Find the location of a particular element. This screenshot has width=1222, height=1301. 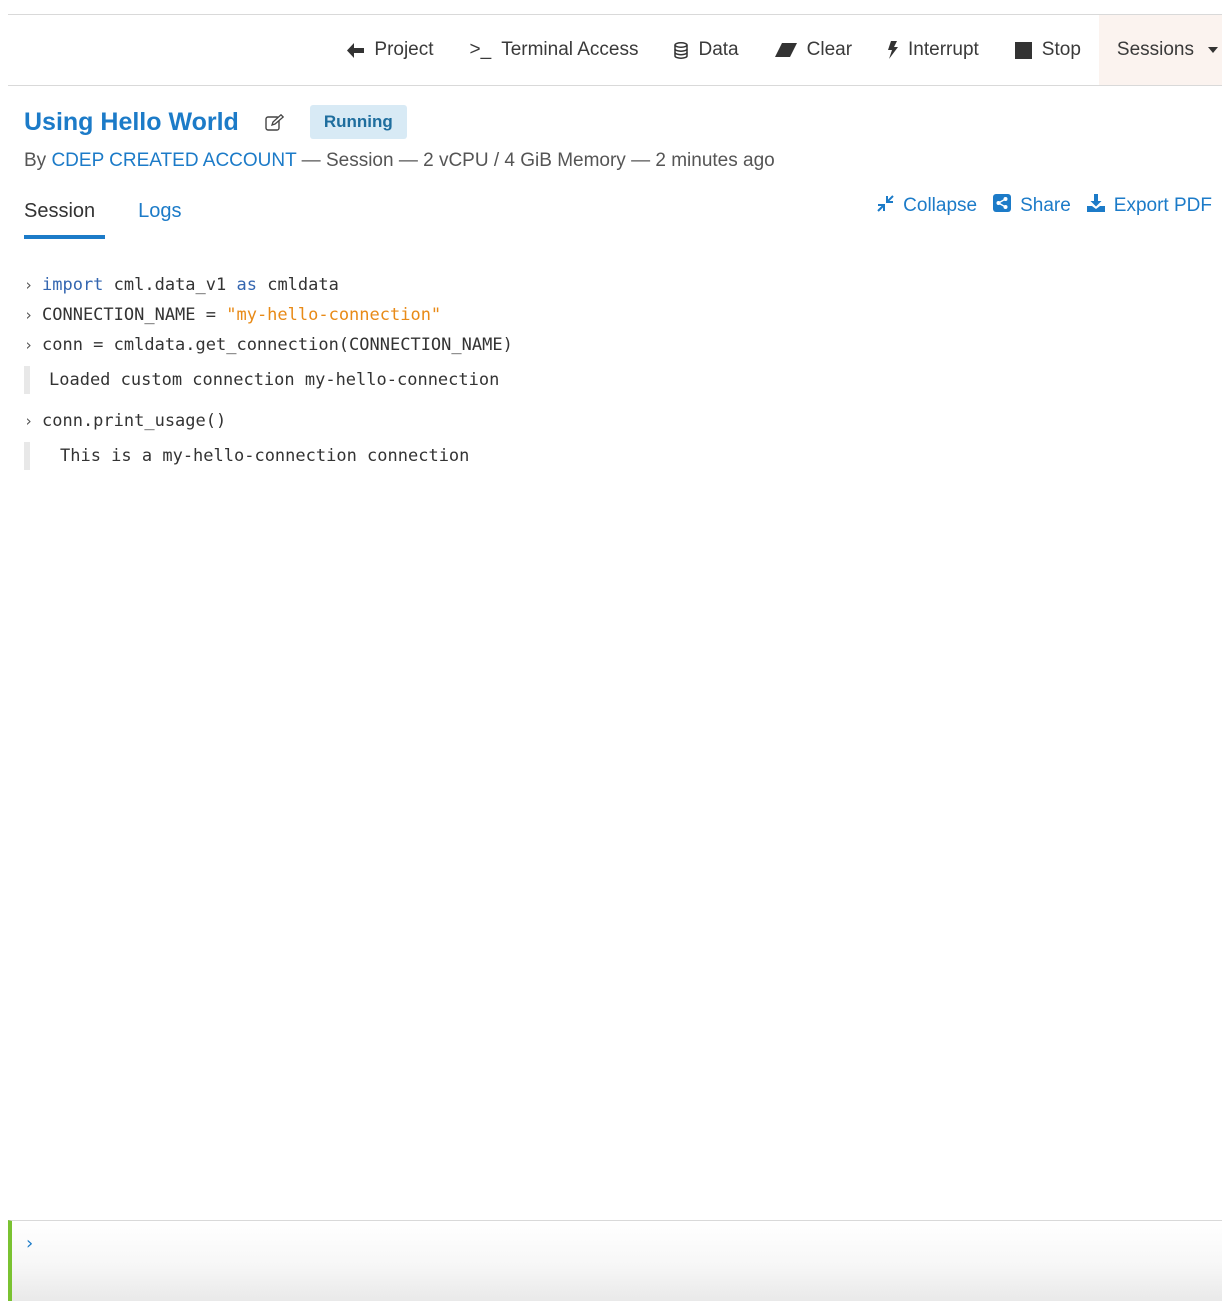

collapse-button: Collapse is located at coordinates (927, 206).